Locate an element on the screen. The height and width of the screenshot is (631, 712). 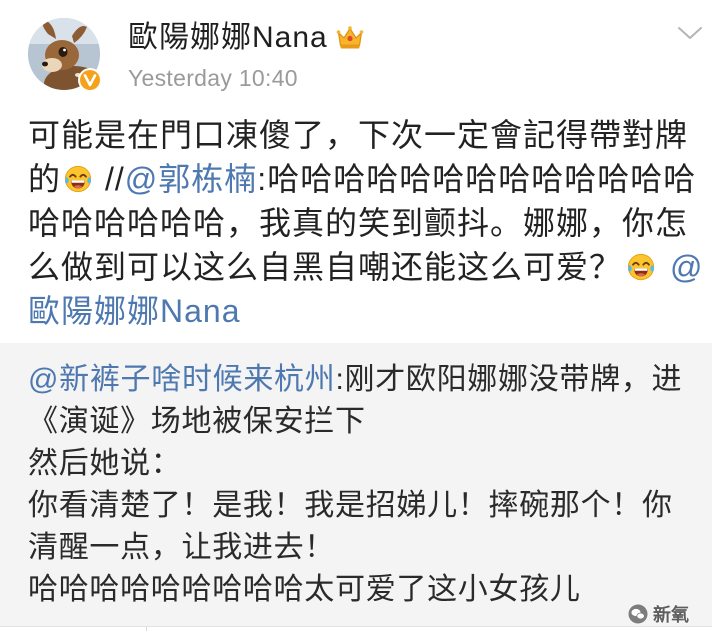
post-text: 的 is located at coordinates (45, 179).